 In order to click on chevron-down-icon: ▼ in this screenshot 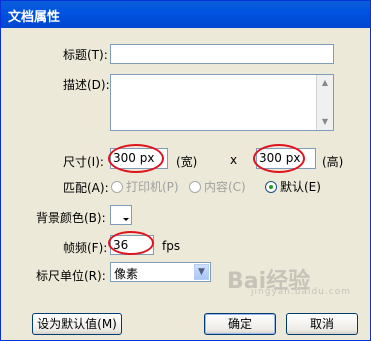, I will do `click(201, 272)`.